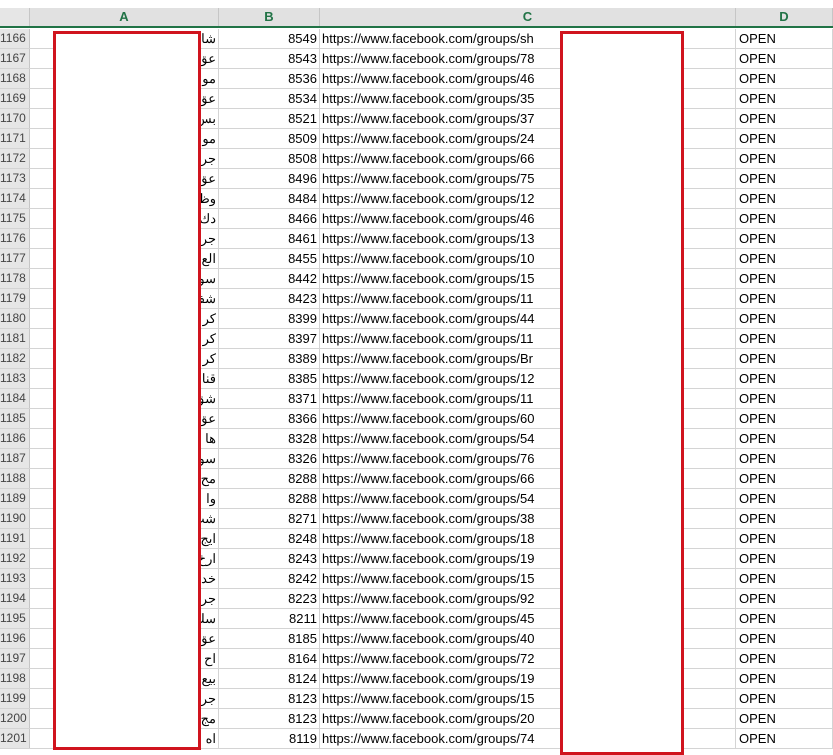 The width and height of the screenshot is (833, 755). I want to click on row-number: 1182, so click(15, 358).